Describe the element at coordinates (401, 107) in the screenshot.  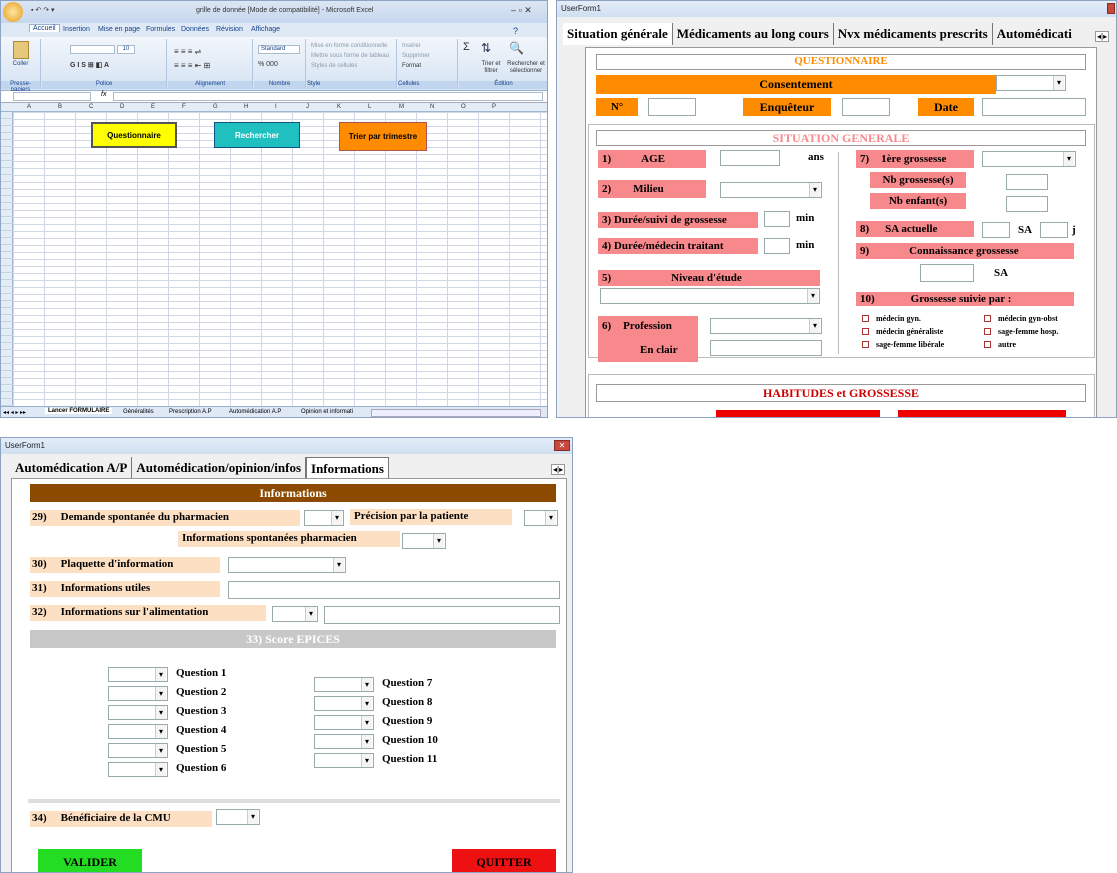
I see `column-header: M` at that location.